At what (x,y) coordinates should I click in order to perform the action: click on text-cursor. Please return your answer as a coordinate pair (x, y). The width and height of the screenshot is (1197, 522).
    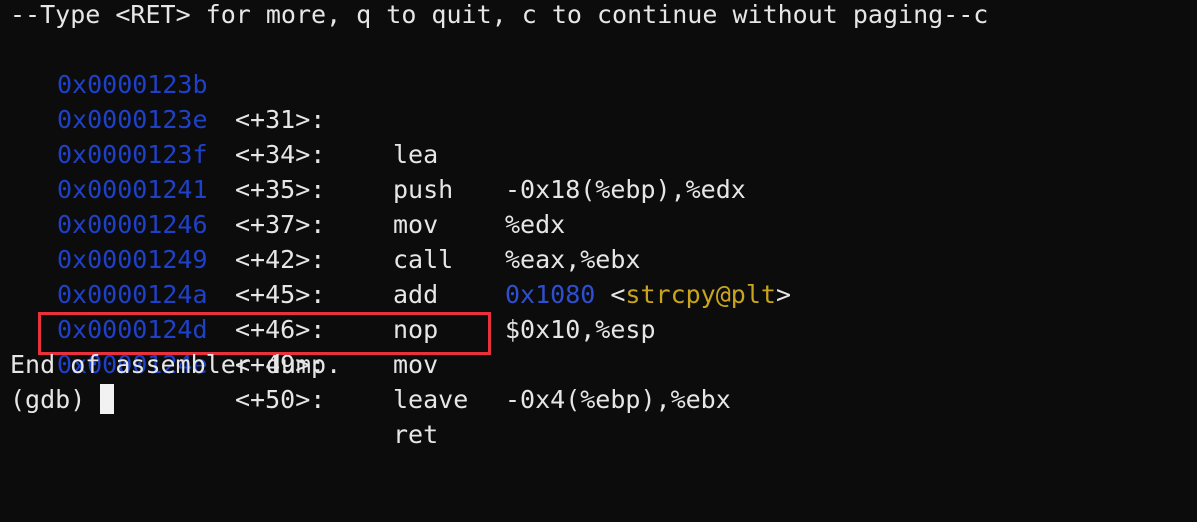
    Looking at the image, I should click on (107, 399).